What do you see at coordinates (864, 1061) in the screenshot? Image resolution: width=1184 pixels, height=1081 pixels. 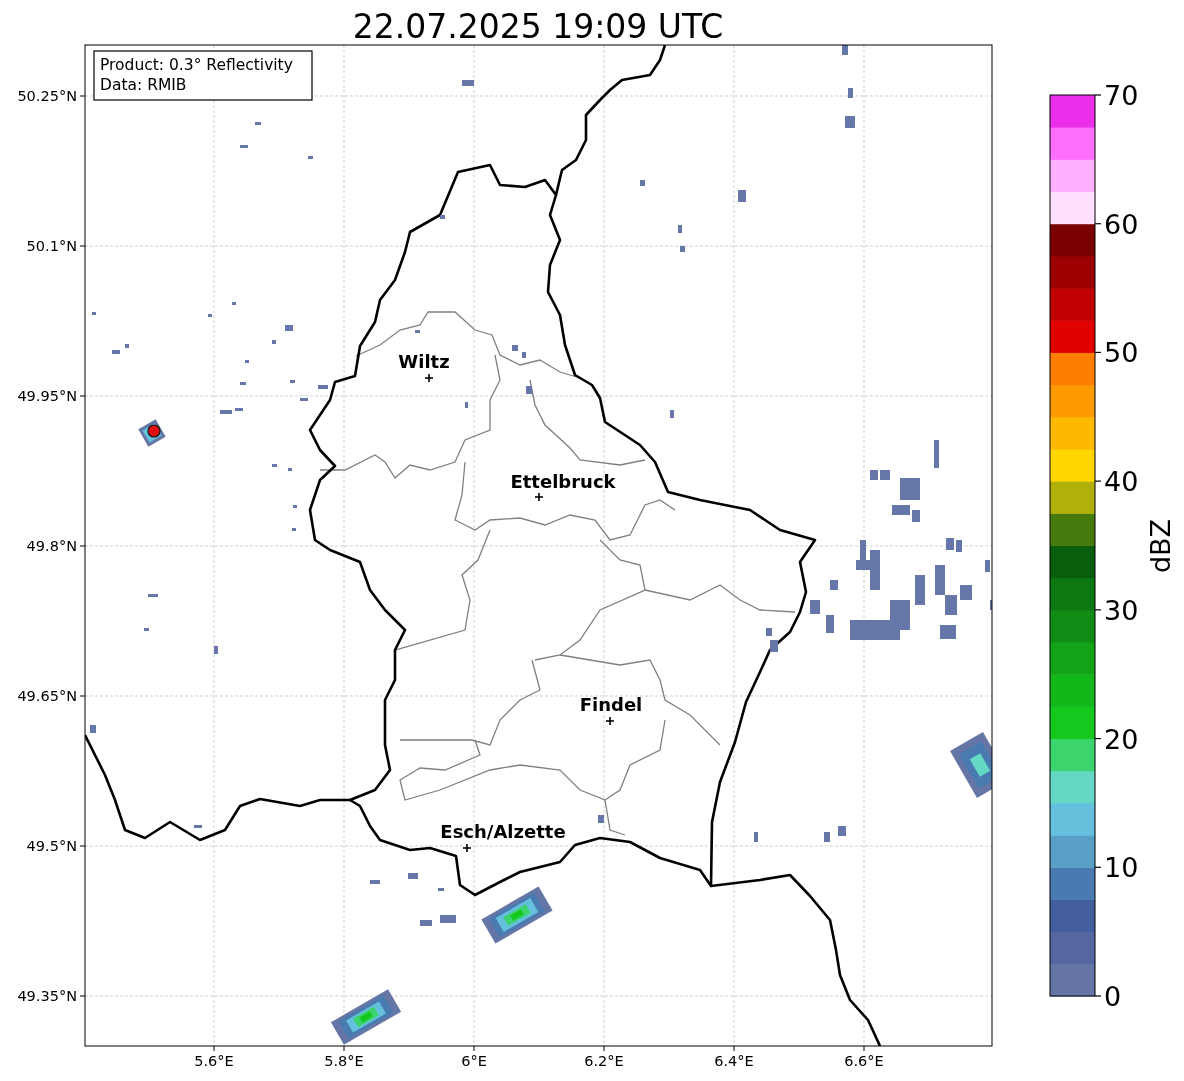 I see `axis-tick-label: 6.6°E` at bounding box center [864, 1061].